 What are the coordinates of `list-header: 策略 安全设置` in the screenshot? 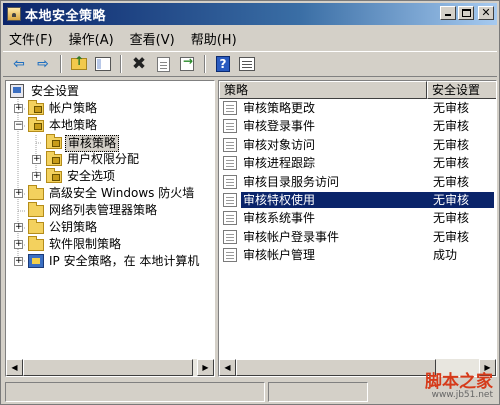 It's located at (357, 90).